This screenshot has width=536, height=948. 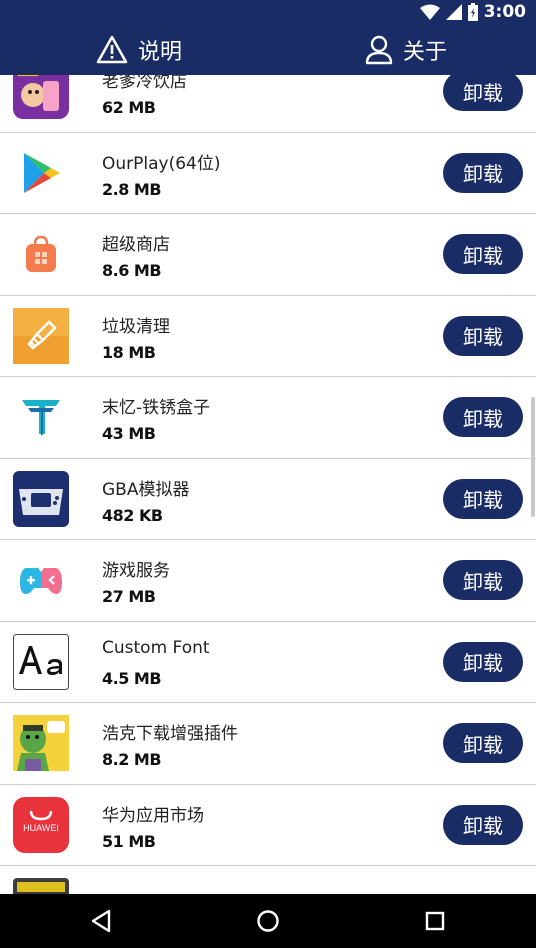 I want to click on huawei-bag-icon: HUAWEI, so click(x=41, y=824).